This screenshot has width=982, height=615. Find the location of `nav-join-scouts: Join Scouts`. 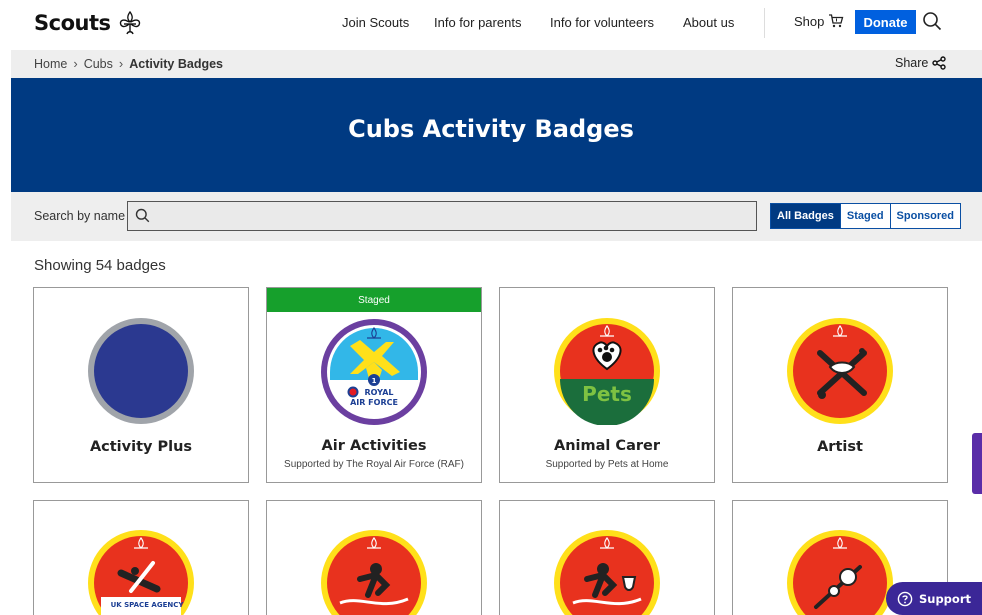

nav-join-scouts: Join Scouts is located at coordinates (375, 22).